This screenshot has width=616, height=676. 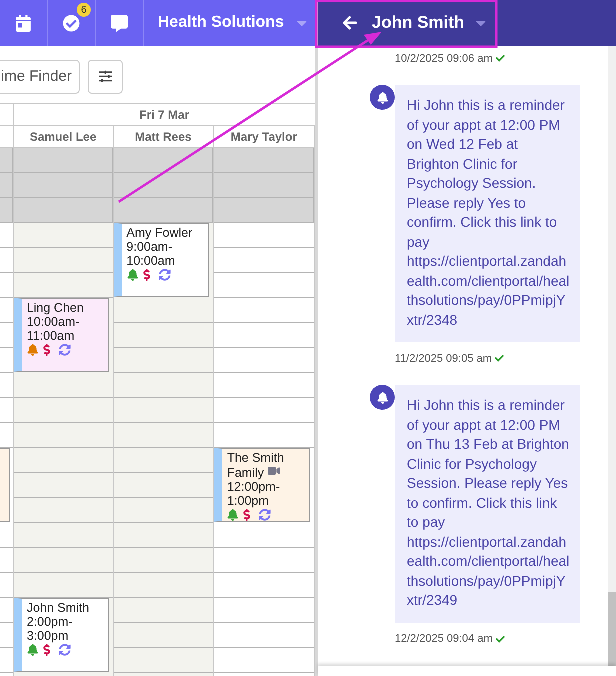 What do you see at coordinates (84, 10) in the screenshot?
I see `count-badge: 6` at bounding box center [84, 10].